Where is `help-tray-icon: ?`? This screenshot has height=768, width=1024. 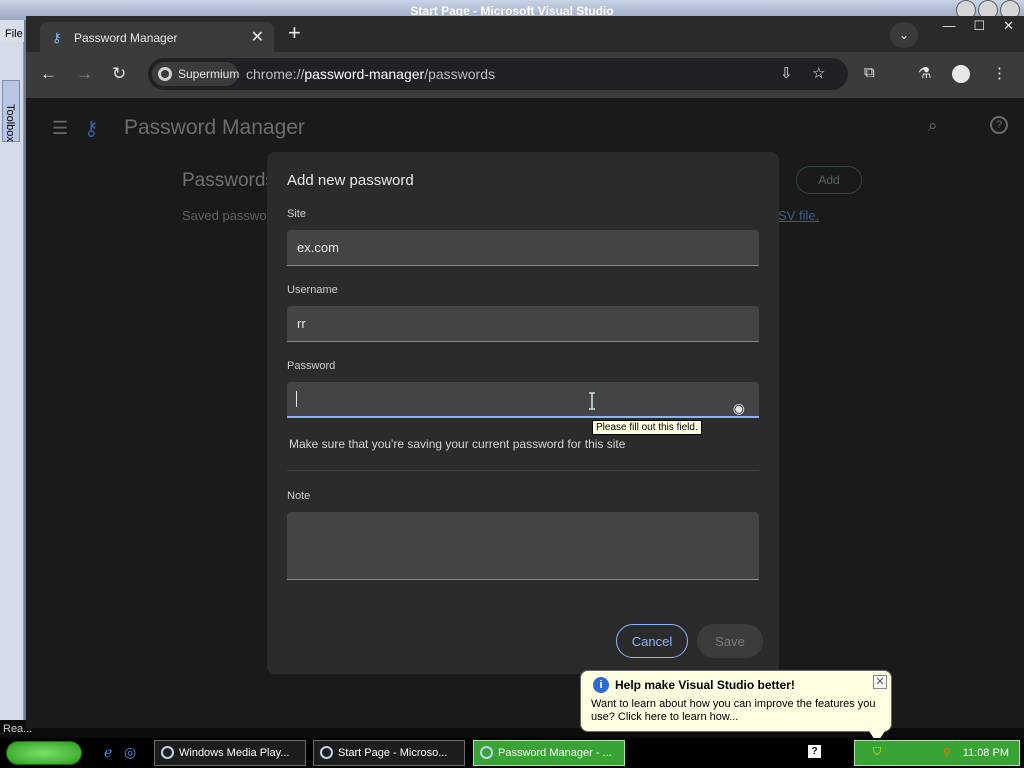 help-tray-icon: ? is located at coordinates (814, 751).